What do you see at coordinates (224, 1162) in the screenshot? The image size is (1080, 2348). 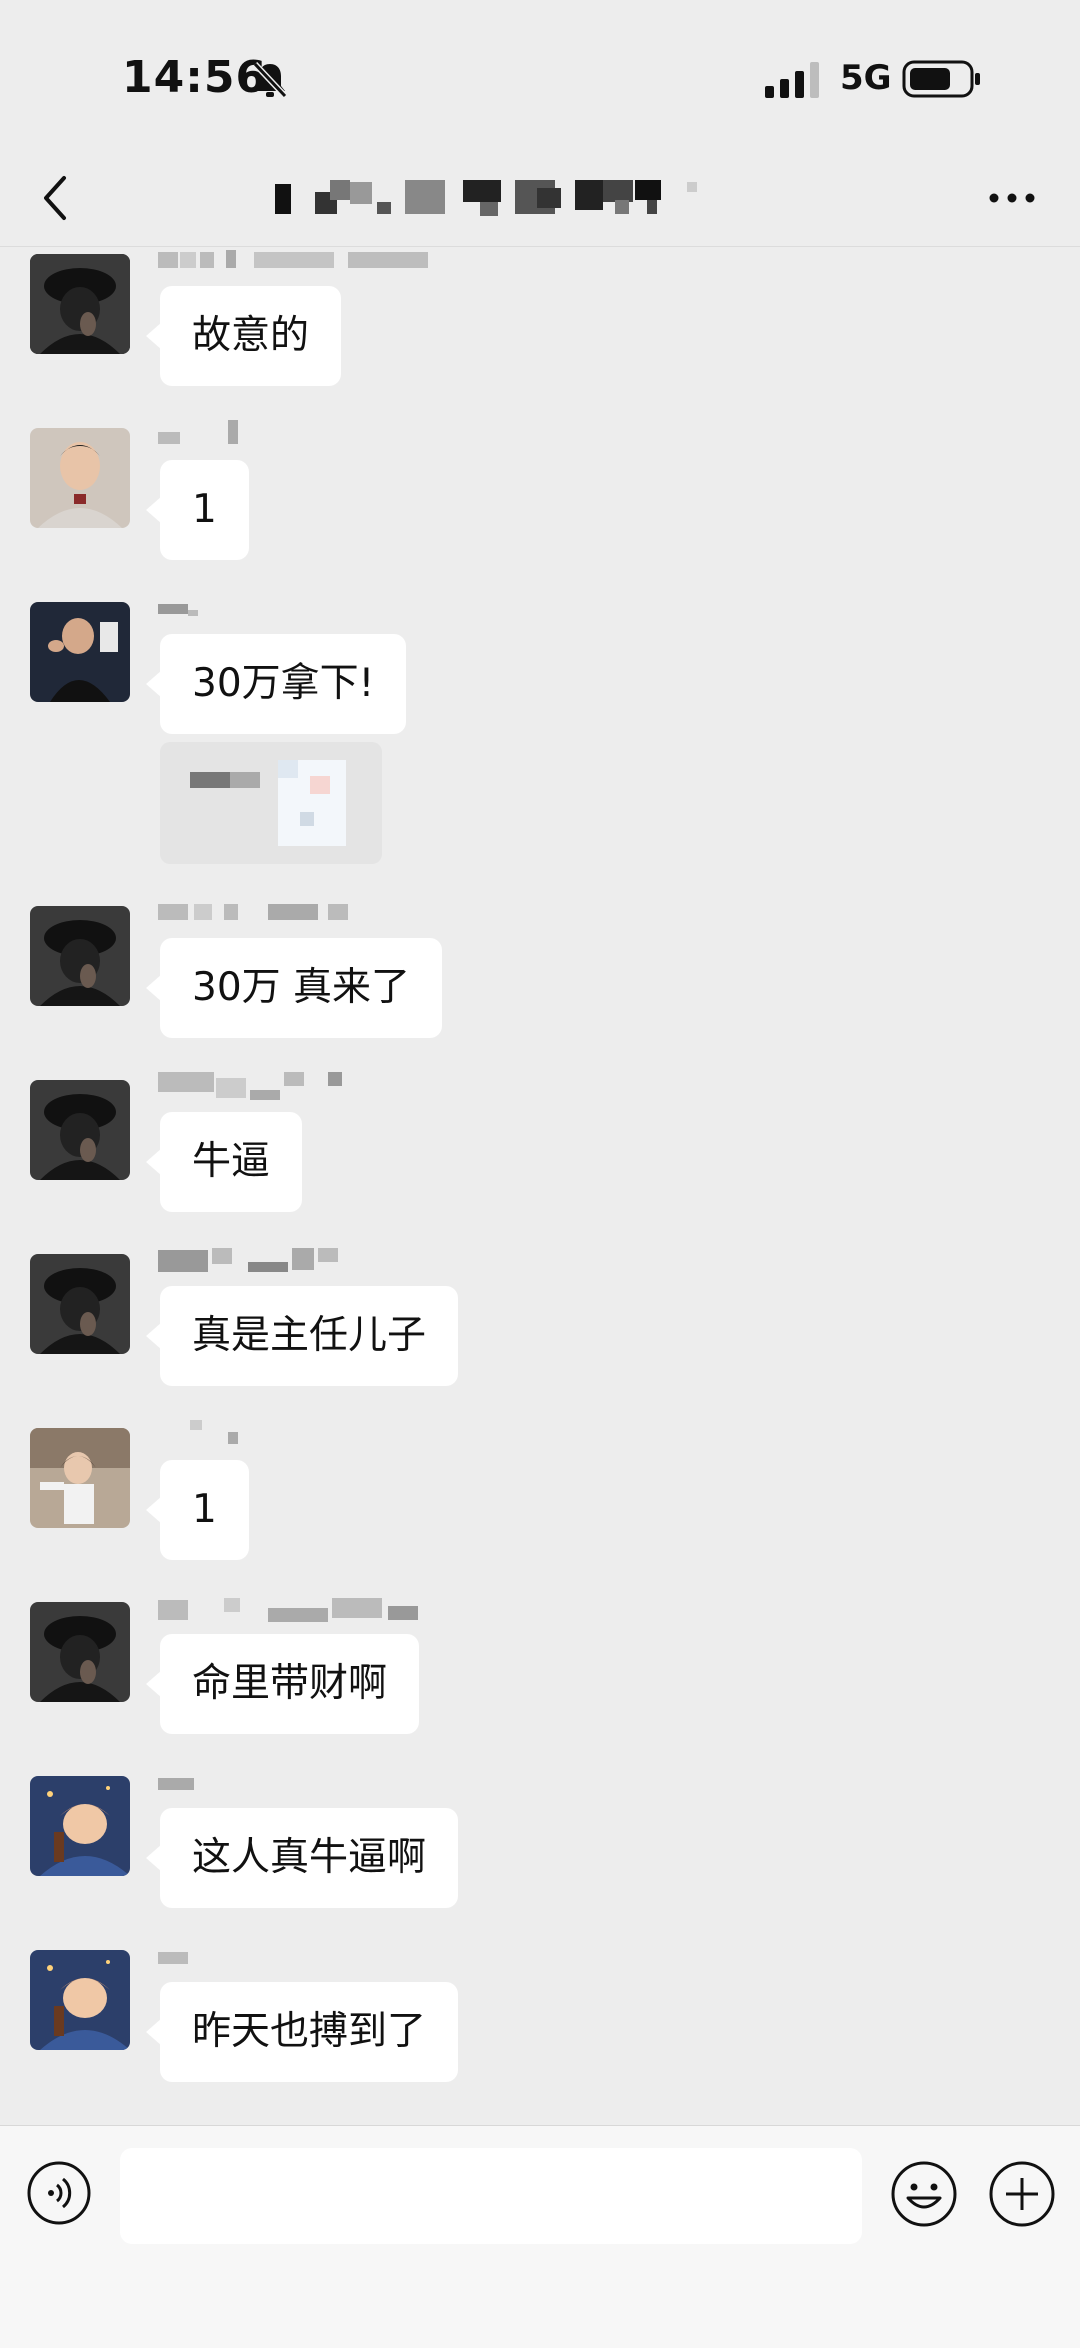 I see `message-bubble: 牛逼` at bounding box center [224, 1162].